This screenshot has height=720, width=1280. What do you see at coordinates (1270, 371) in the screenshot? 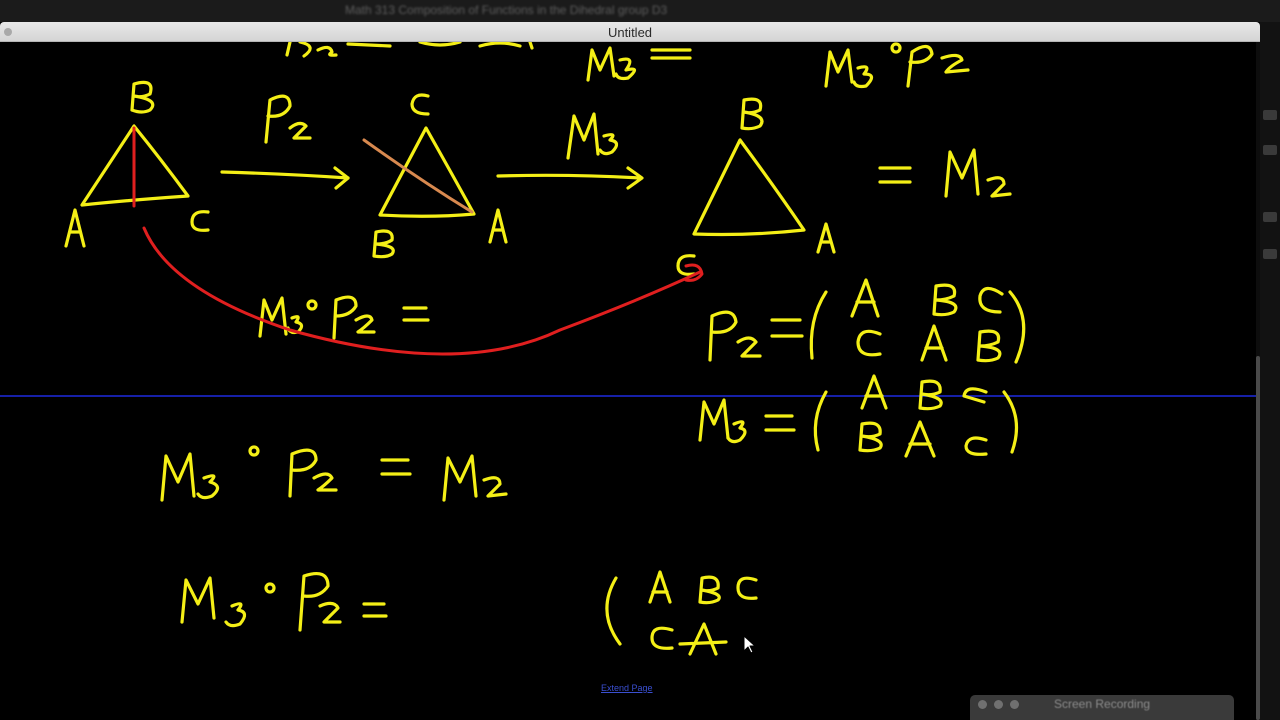
I see `adjacent-window-edge` at bounding box center [1270, 371].